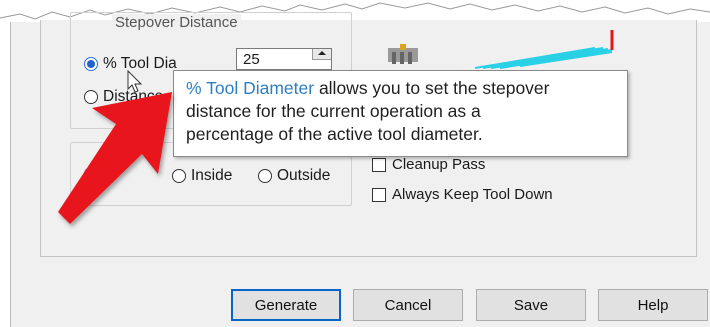  Describe the element at coordinates (284, 59) in the screenshot. I see `stepover-value-spinner: 25` at that location.